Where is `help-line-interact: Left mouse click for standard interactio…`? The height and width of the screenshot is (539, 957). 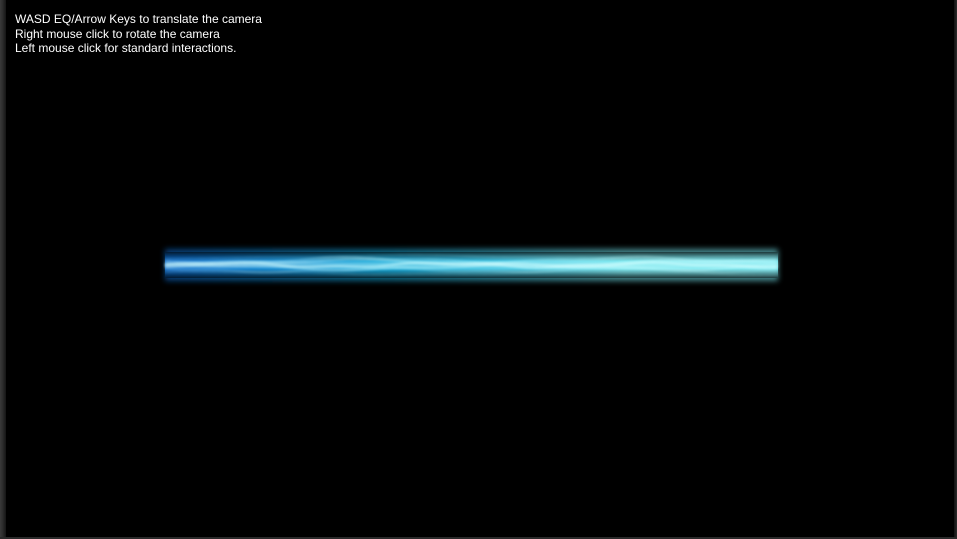
help-line-interact: Left mouse click for standard interactio… is located at coordinates (126, 48).